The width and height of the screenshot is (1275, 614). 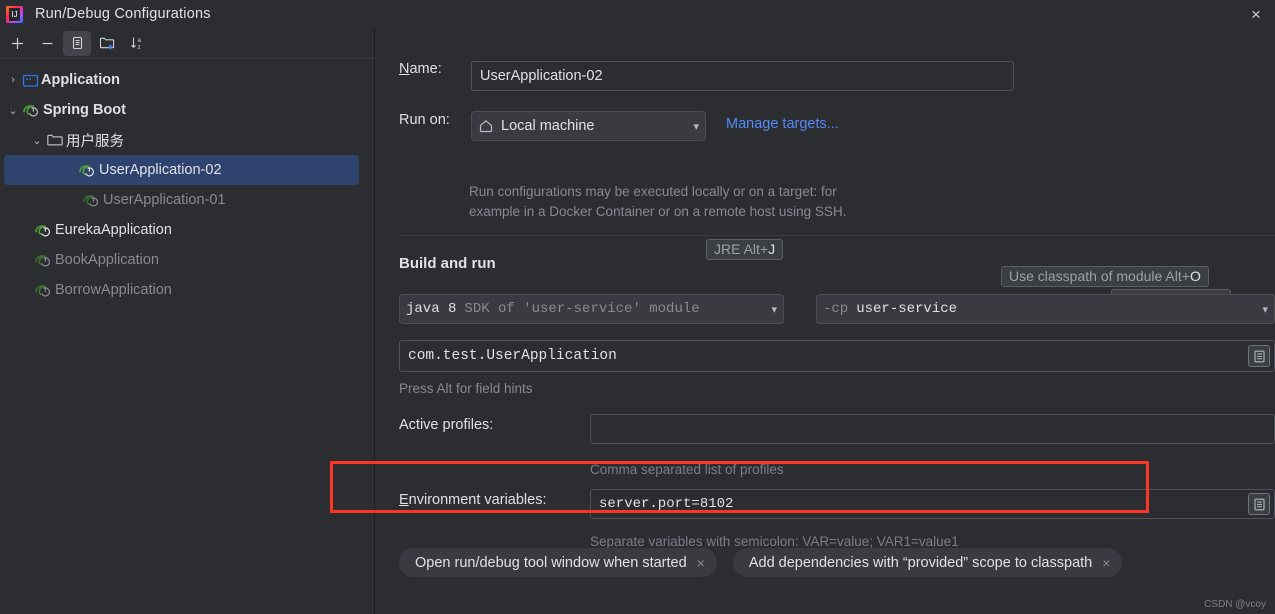 I want to click on sidebar-item-borrowapplication: BorrowApplication, so click(x=187, y=290).